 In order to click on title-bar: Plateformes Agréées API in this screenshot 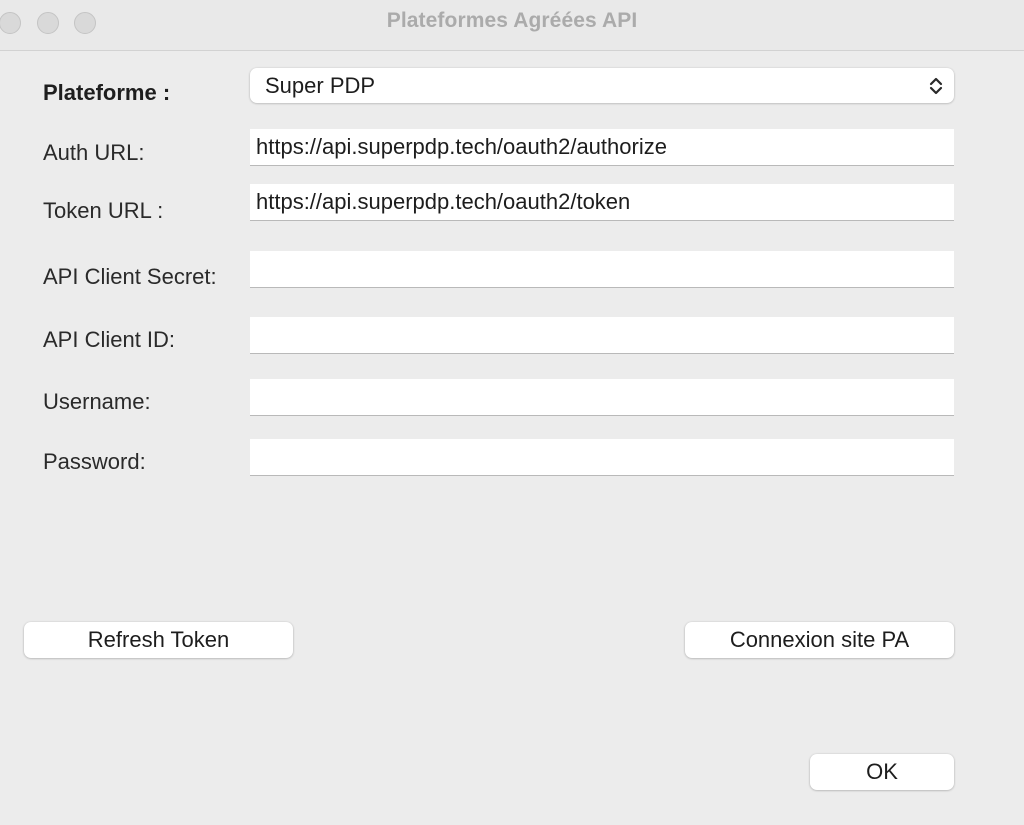, I will do `click(512, 25)`.